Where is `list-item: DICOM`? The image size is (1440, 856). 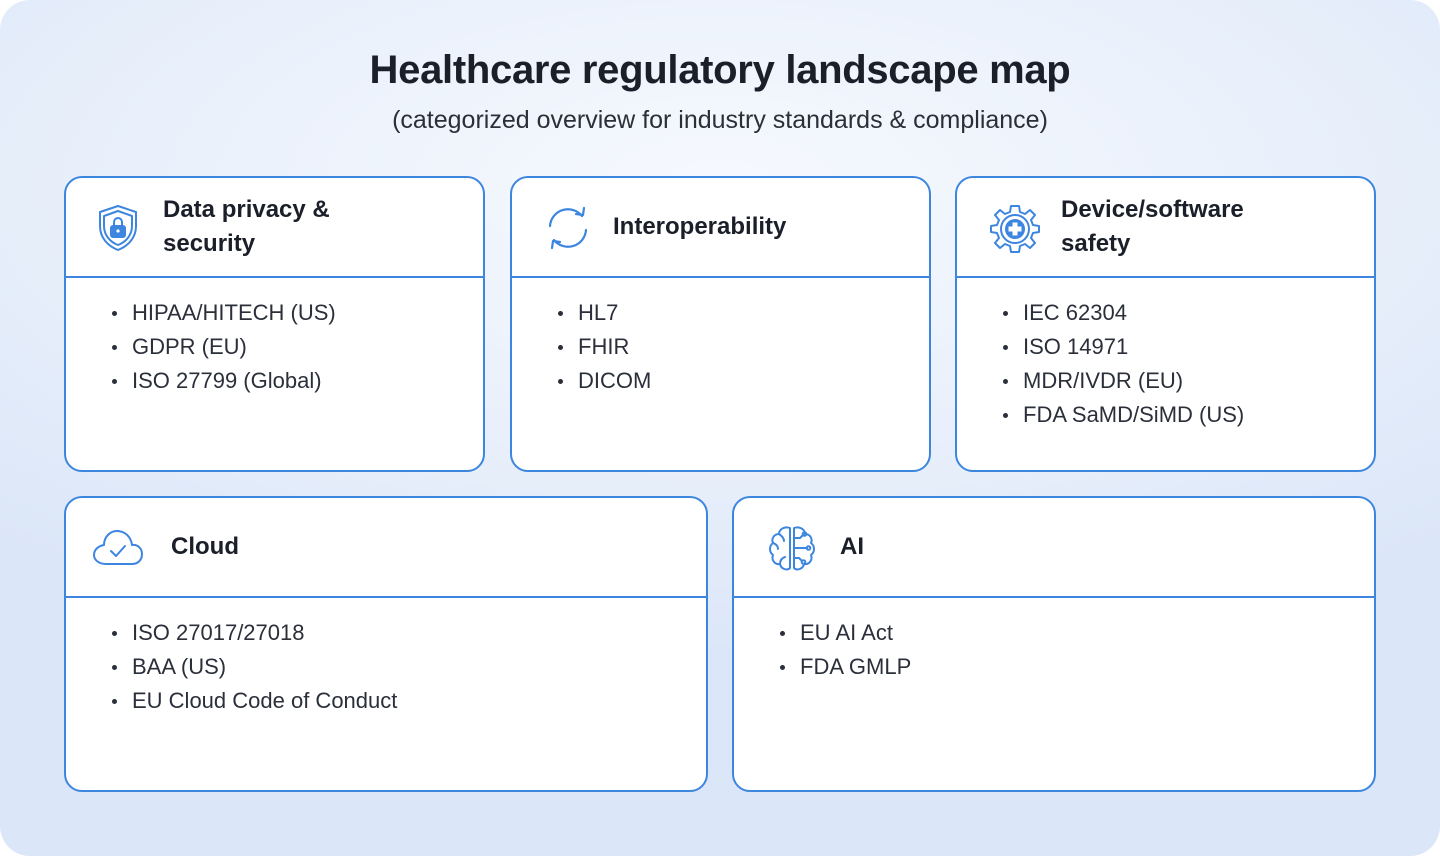
list-item: DICOM is located at coordinates (604, 381).